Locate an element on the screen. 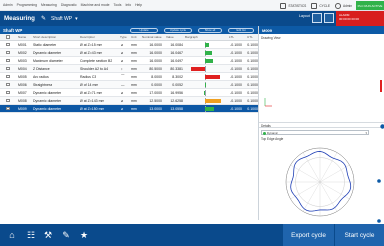 The width and height of the screenshot is (384, 246). program-selector: Shaft WP is located at coordinates (61, 19).